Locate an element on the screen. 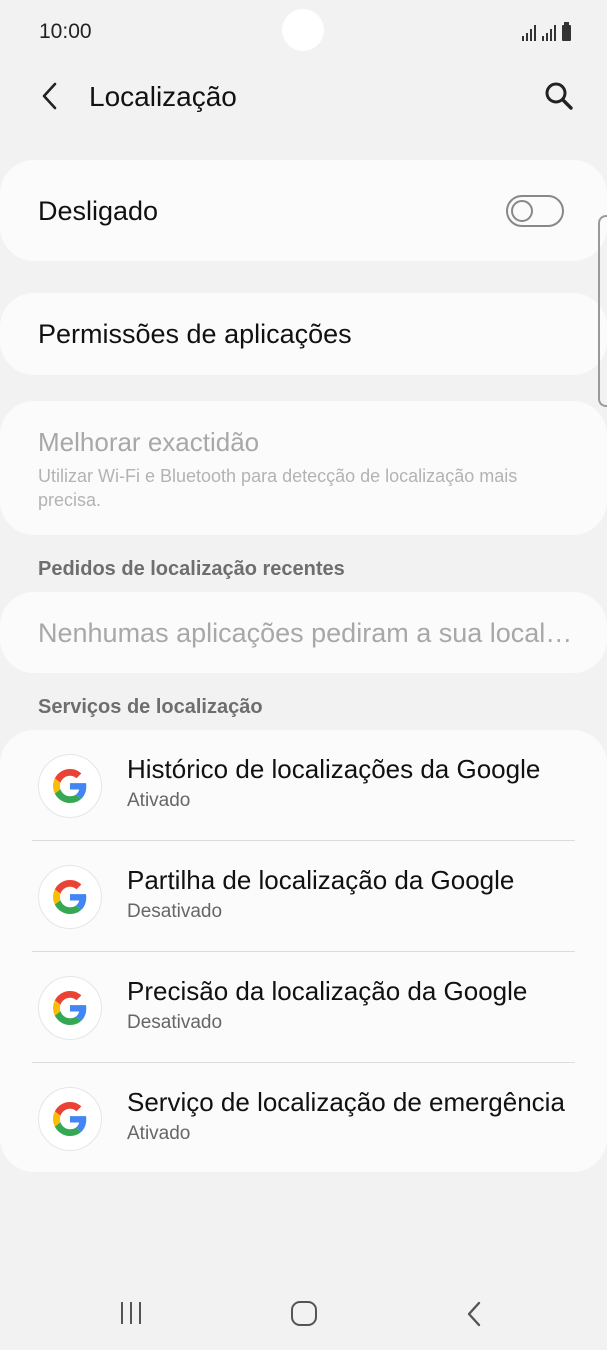  recent-apps-button is located at coordinates (131, 1313).